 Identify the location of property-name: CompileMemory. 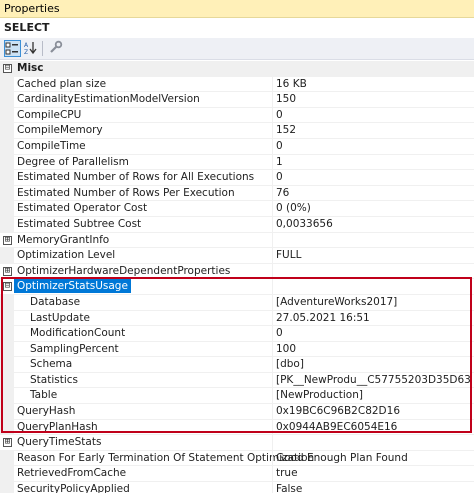
(60, 130).